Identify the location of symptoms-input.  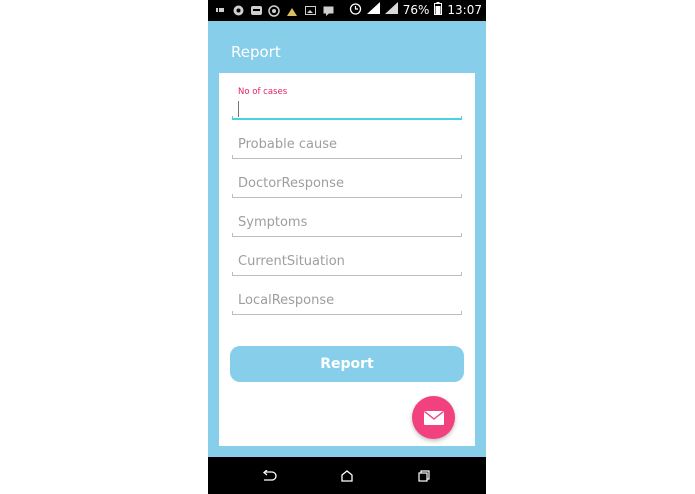
(346, 222).